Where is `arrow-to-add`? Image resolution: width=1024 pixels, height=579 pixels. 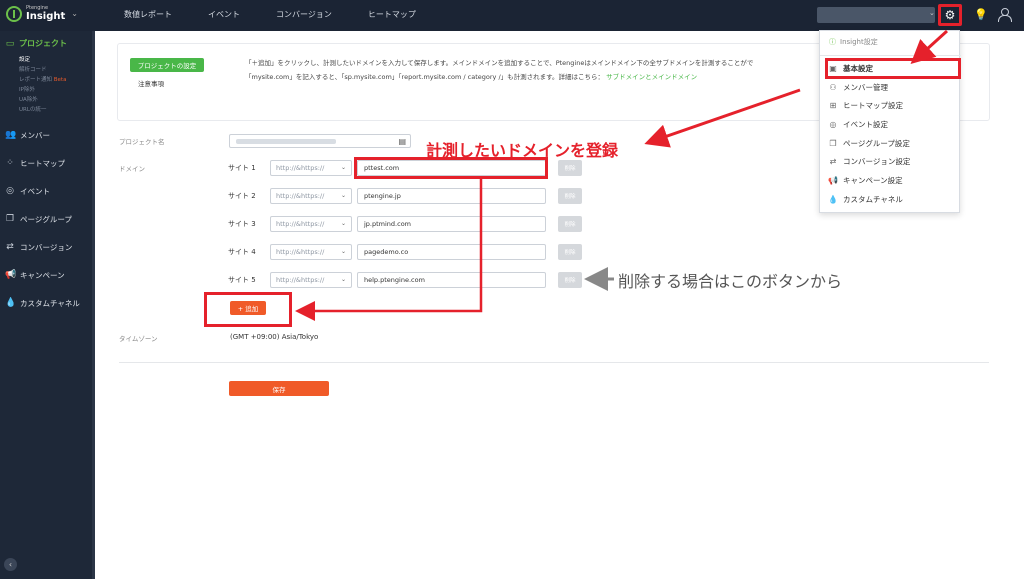 arrow-to-add is located at coordinates (389, 250).